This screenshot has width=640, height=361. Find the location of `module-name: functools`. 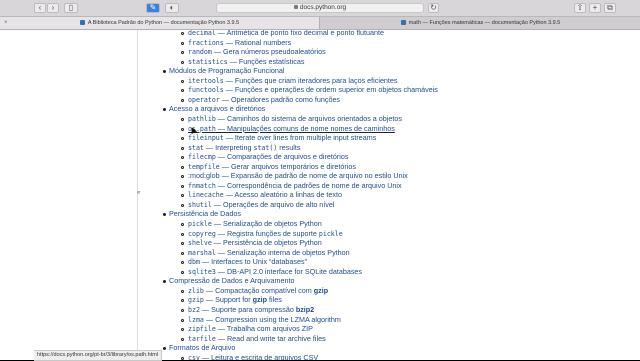

module-name: functools is located at coordinates (206, 90).